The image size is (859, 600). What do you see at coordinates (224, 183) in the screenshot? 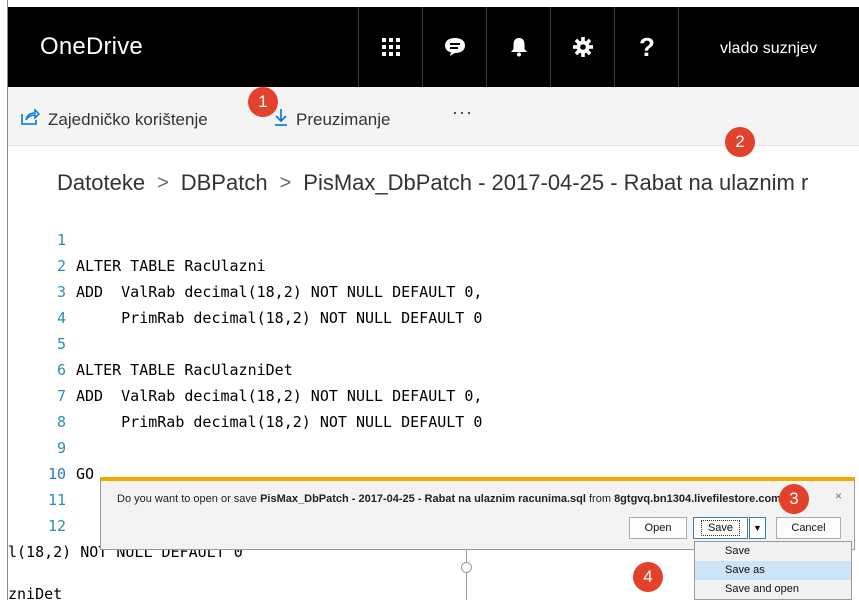
I see `breadcrumb-item-dbpatch: DBPatch` at bounding box center [224, 183].